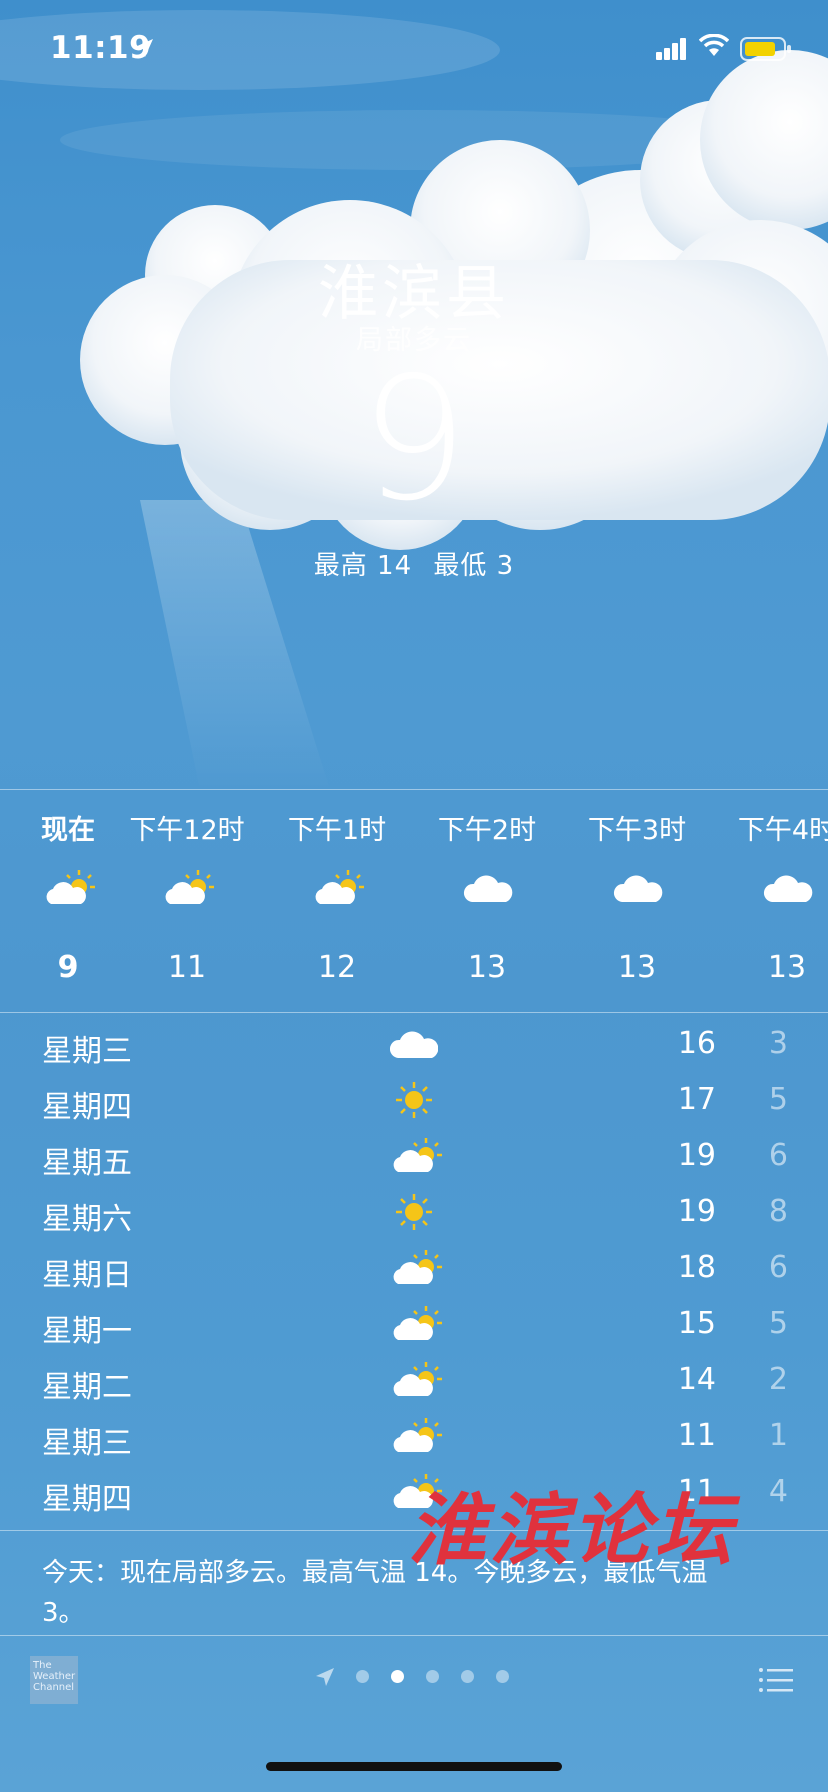 The height and width of the screenshot is (1792, 828). Describe the element at coordinates (637, 830) in the screenshot. I see `hour-label: 下午3时` at that location.